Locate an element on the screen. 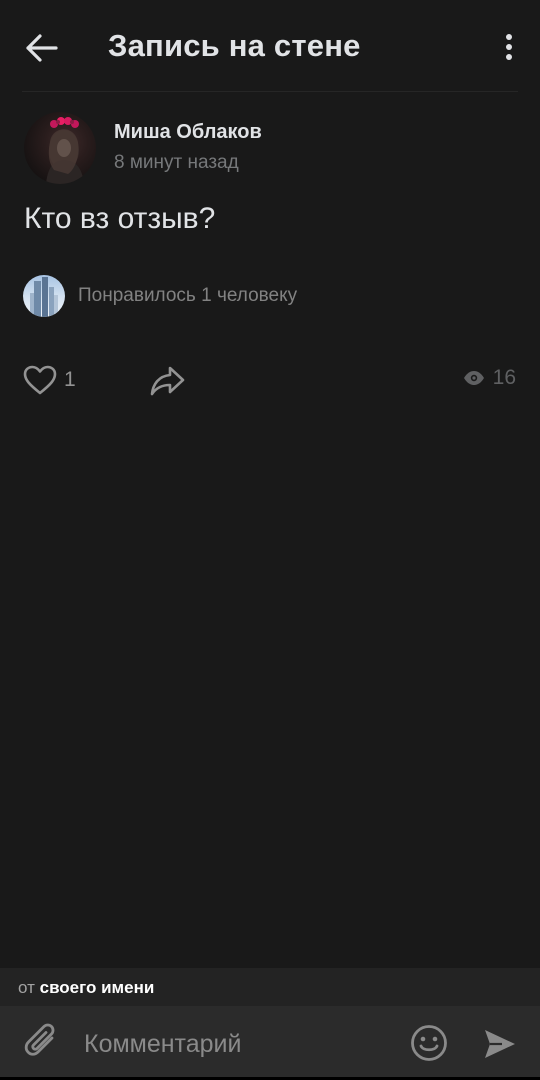 The height and width of the screenshot is (1080, 540). more-vertical-icon is located at coordinates (509, 47).